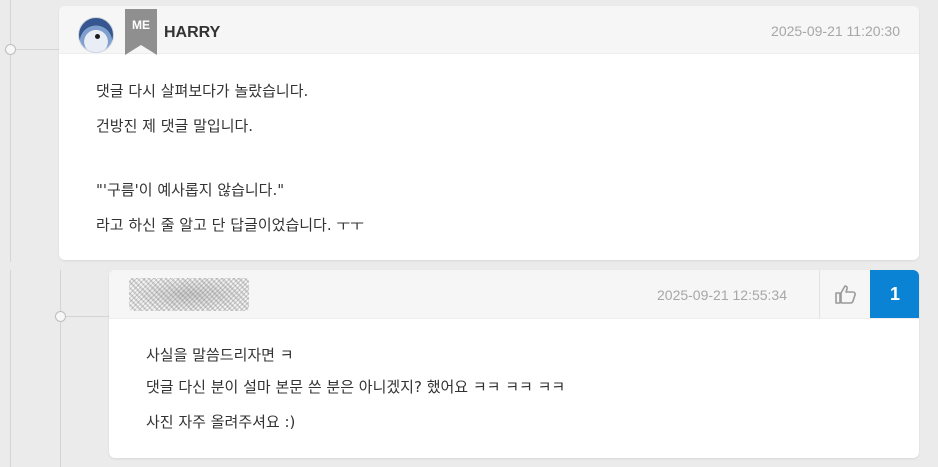 This screenshot has width=938, height=467. Describe the element at coordinates (10, 131) in the screenshot. I see `thread-line-main` at that location.